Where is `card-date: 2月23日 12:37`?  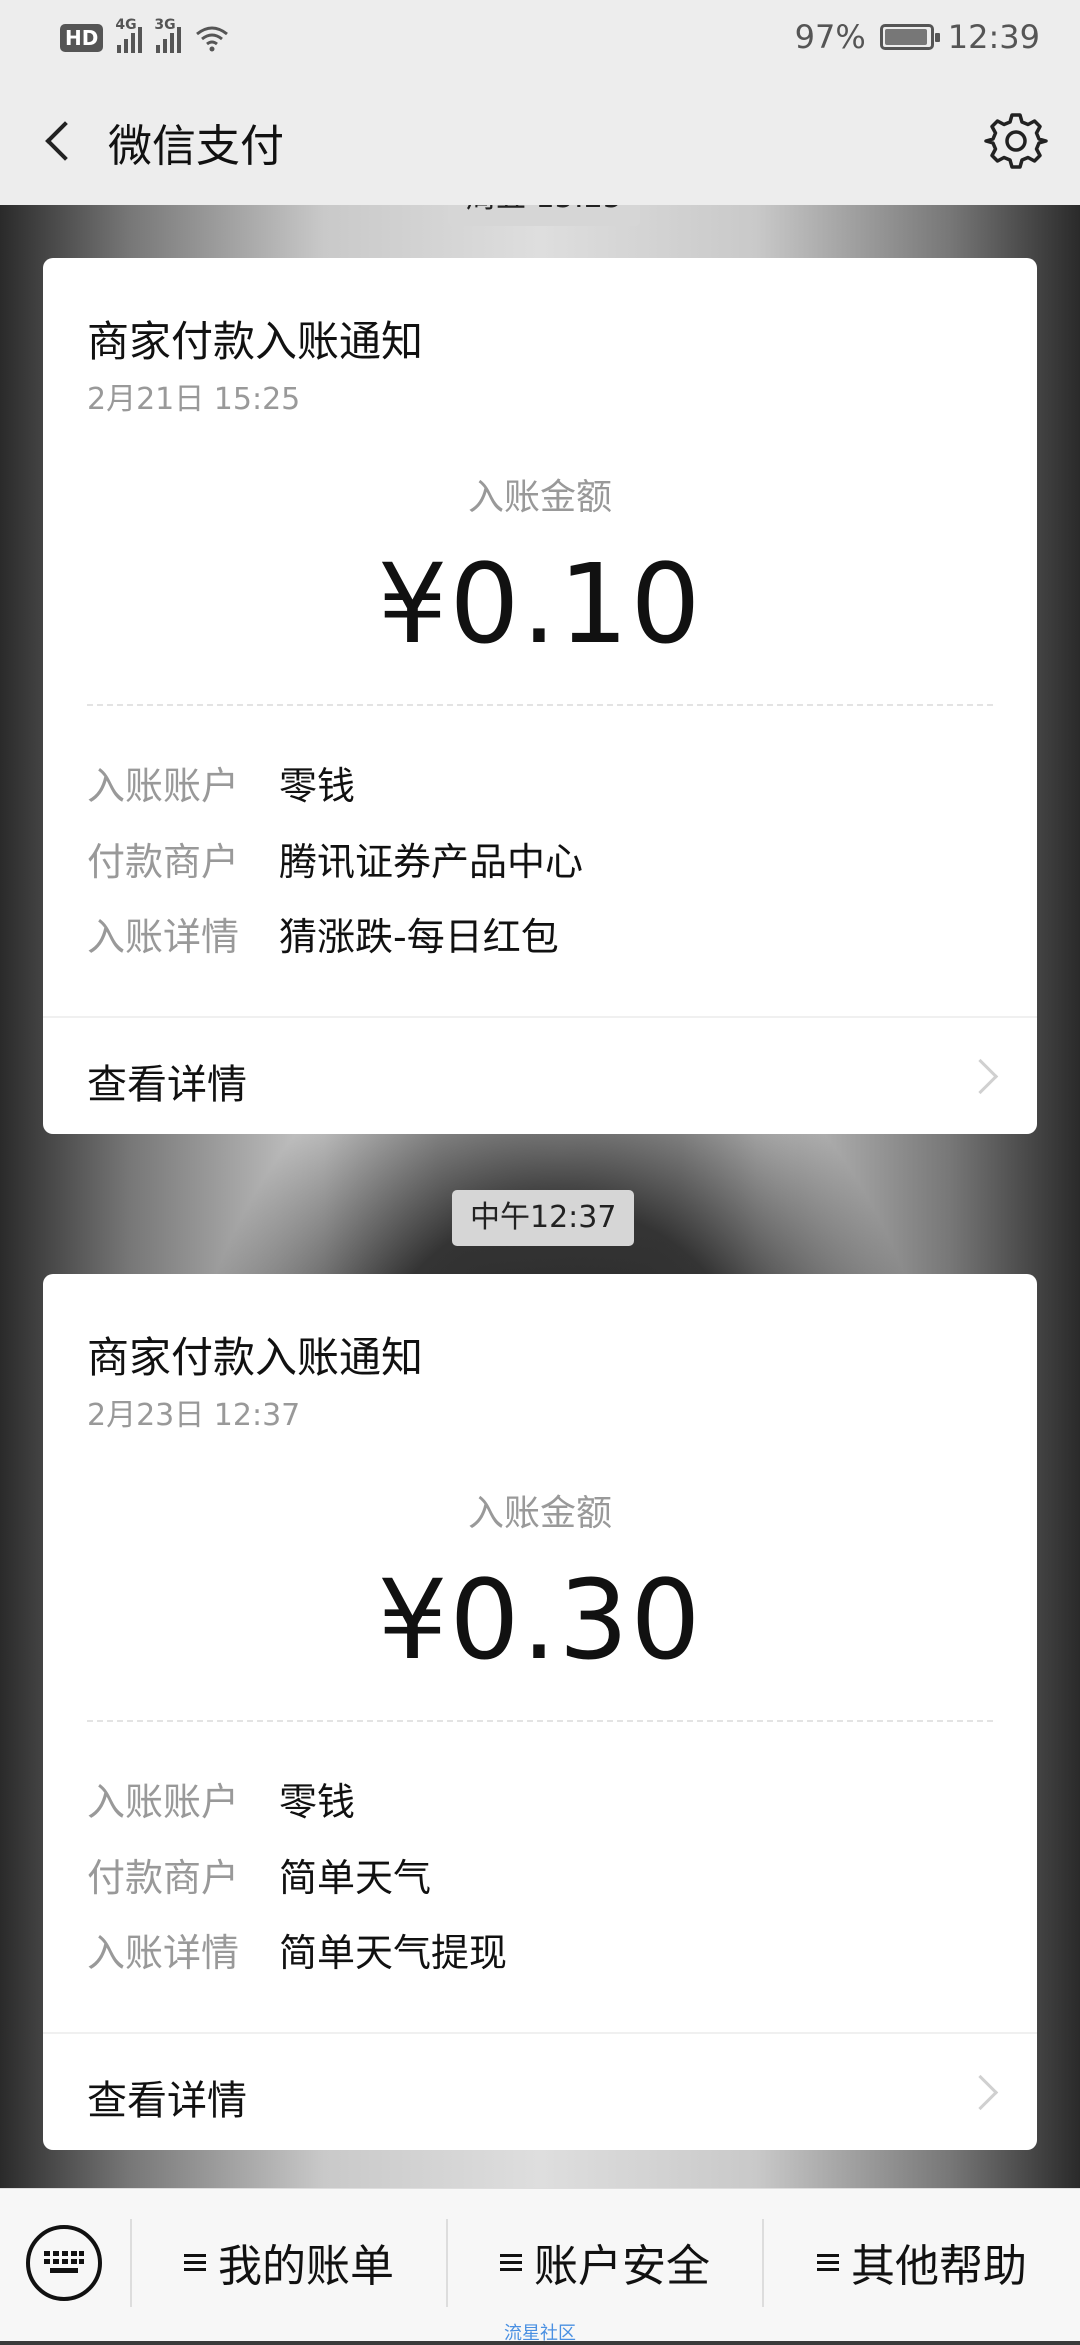 card-date: 2月23日 12:37 is located at coordinates (194, 1415).